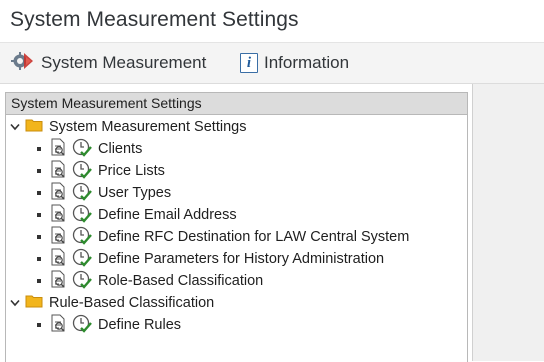  What do you see at coordinates (132, 303) in the screenshot?
I see `tree-folder-label: Rule-Based Classification` at bounding box center [132, 303].